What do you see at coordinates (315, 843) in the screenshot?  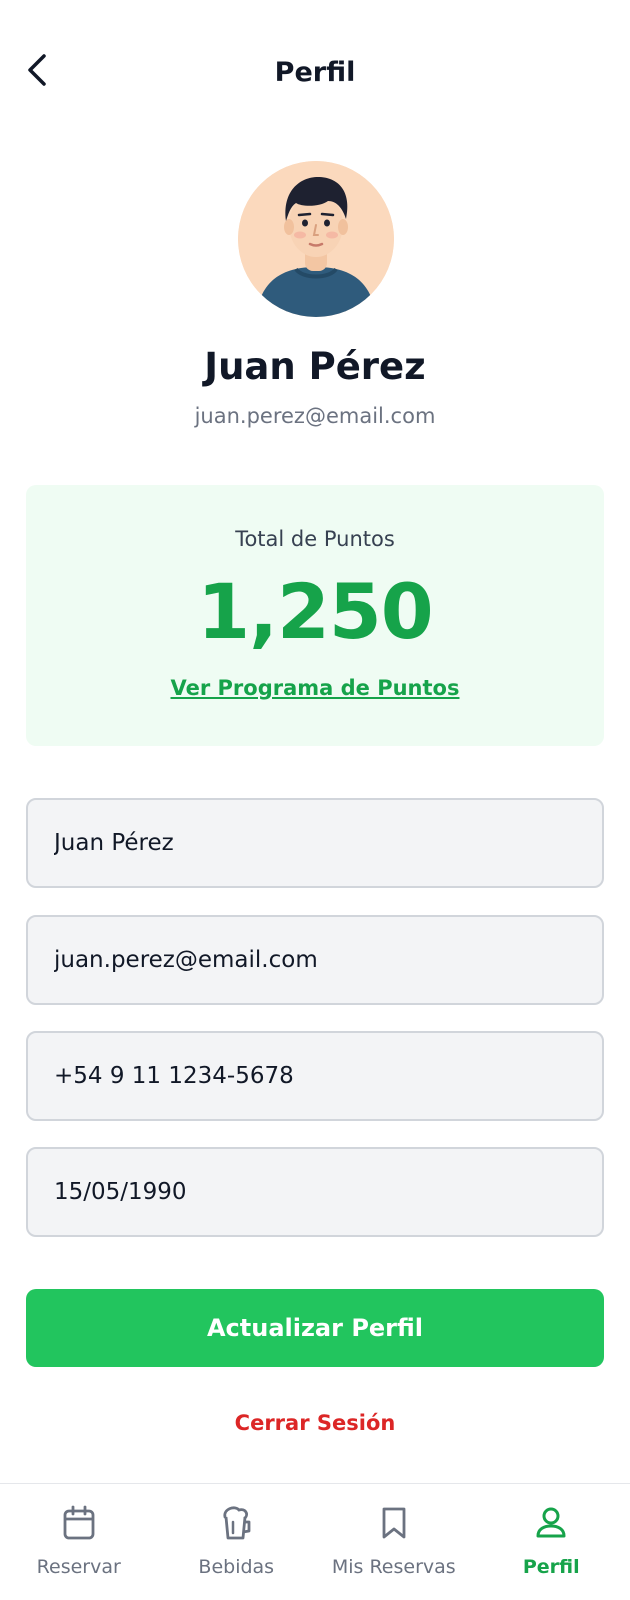 I see `name-field` at bounding box center [315, 843].